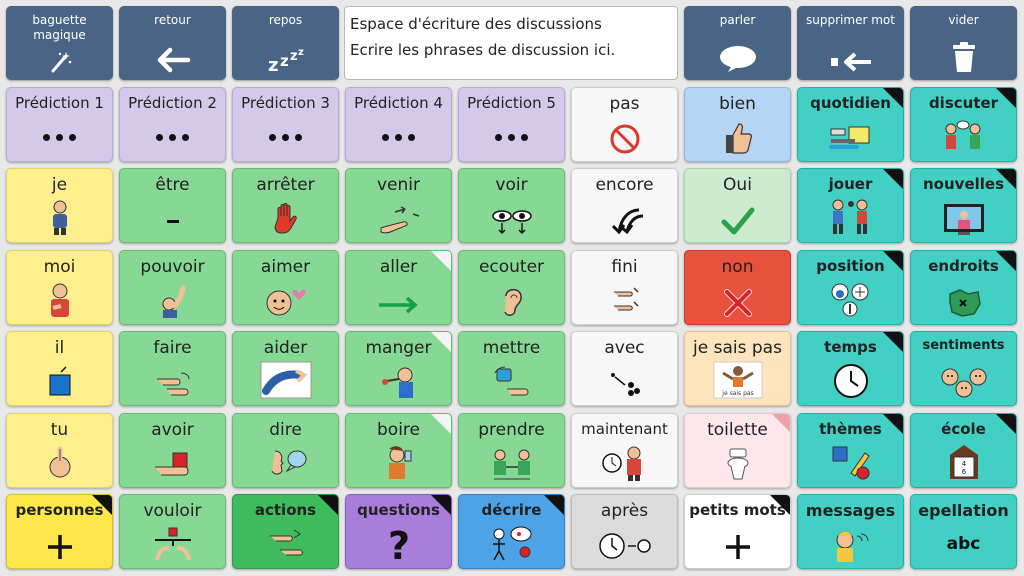  Describe the element at coordinates (511, 185) in the screenshot. I see `word-voir-label: voir` at that location.